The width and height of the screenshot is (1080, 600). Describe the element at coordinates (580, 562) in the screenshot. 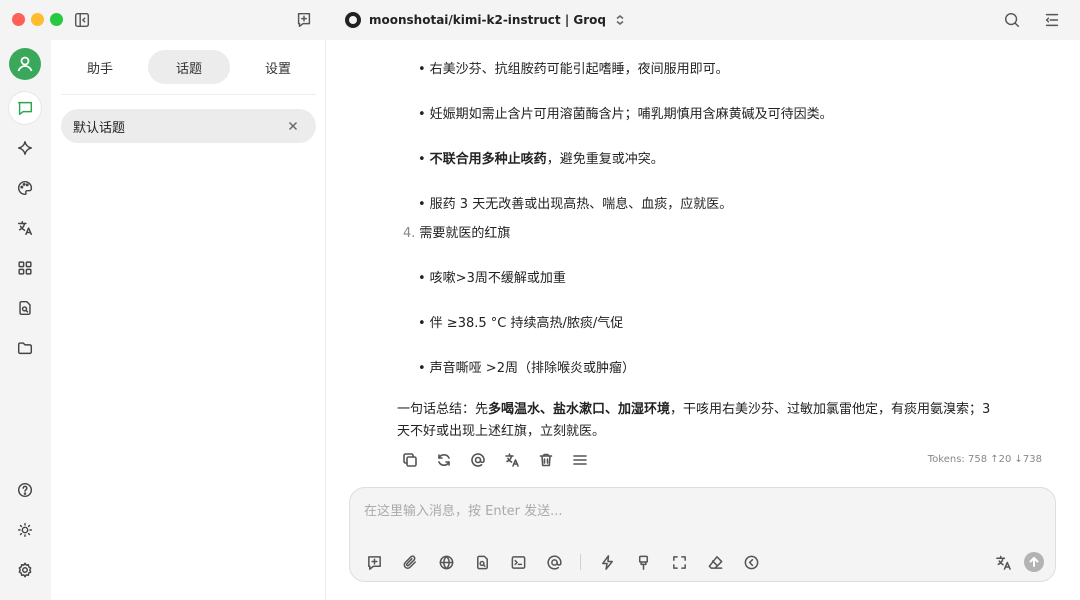

I see `toolbar-separator` at that location.